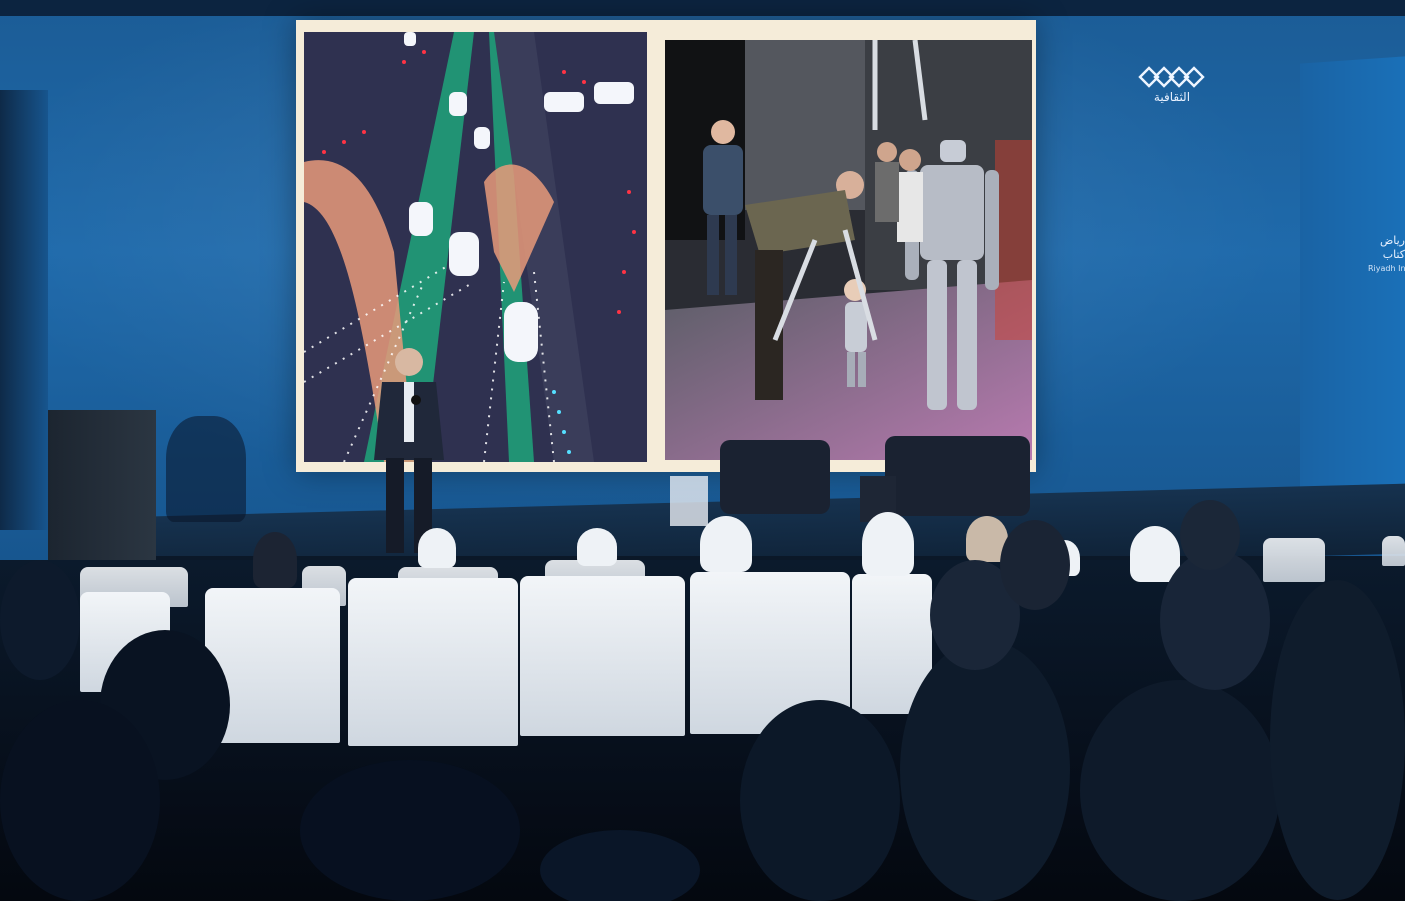 This screenshot has width=1405, height=901. Describe the element at coordinates (409, 450) in the screenshot. I see `speaker-figure` at that location.